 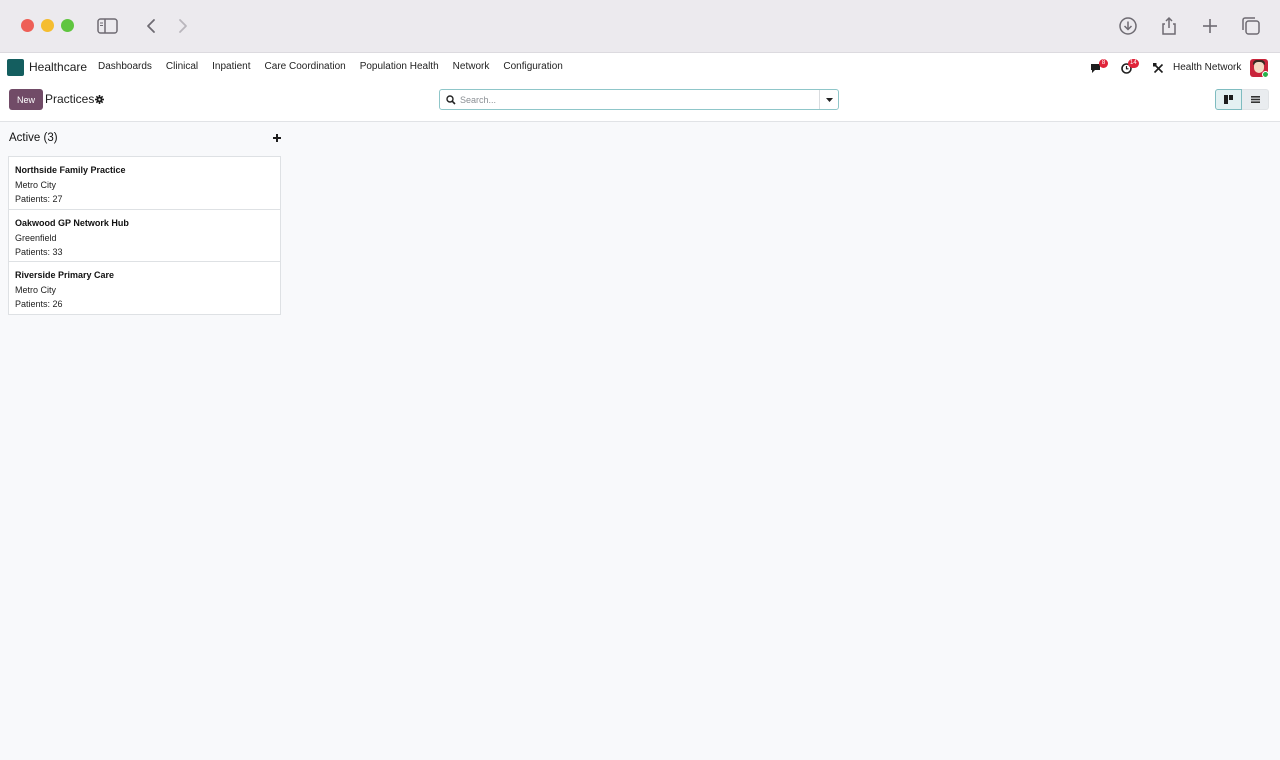 I want to click on kanban-column-header: Active (3), so click(x=33, y=138).